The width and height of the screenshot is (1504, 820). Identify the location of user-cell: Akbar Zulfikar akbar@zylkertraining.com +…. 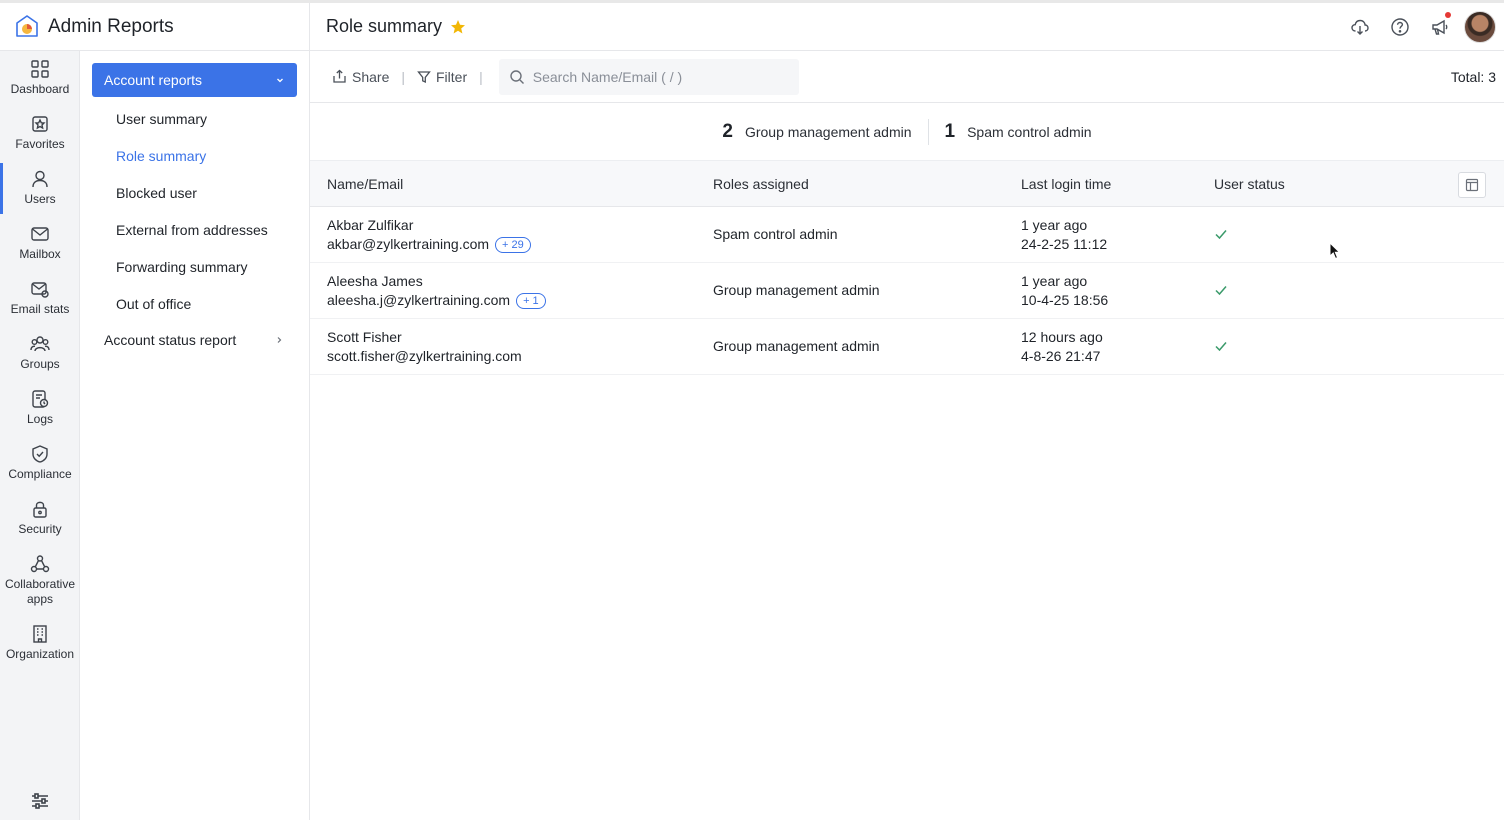
(429, 235).